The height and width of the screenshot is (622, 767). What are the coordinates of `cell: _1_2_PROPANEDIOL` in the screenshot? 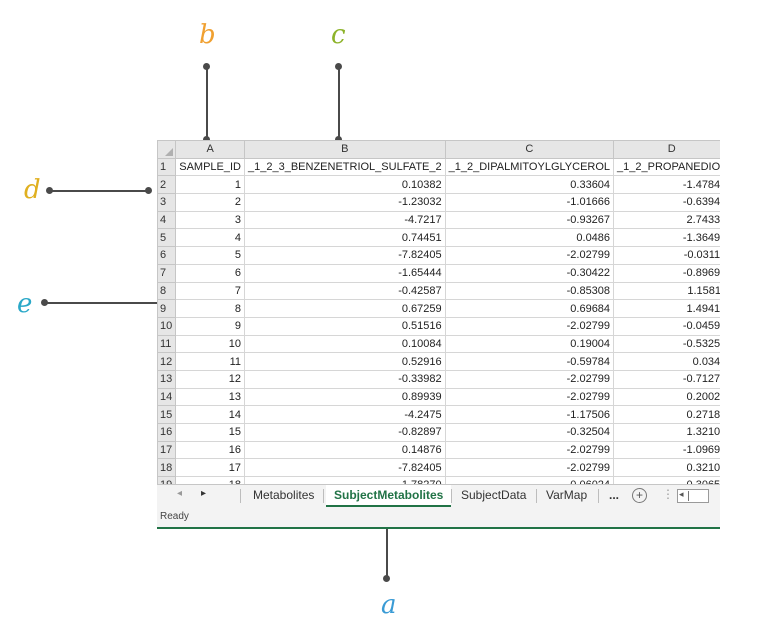 It's located at (666, 167).